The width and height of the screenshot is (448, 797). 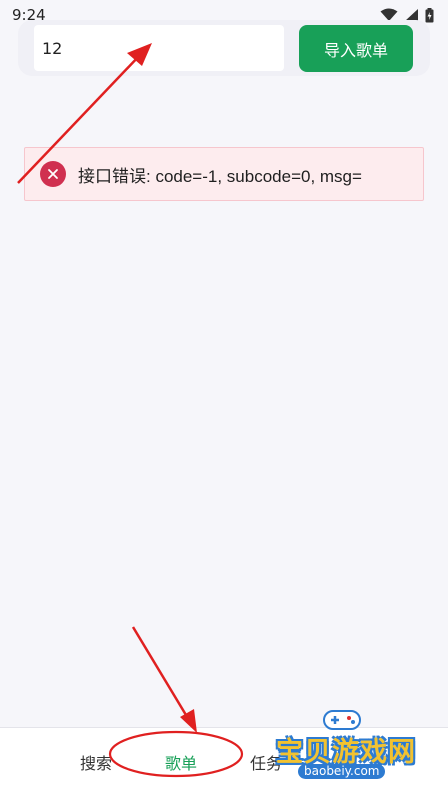 I want to click on playlist-id-input, so click(x=159, y=48).